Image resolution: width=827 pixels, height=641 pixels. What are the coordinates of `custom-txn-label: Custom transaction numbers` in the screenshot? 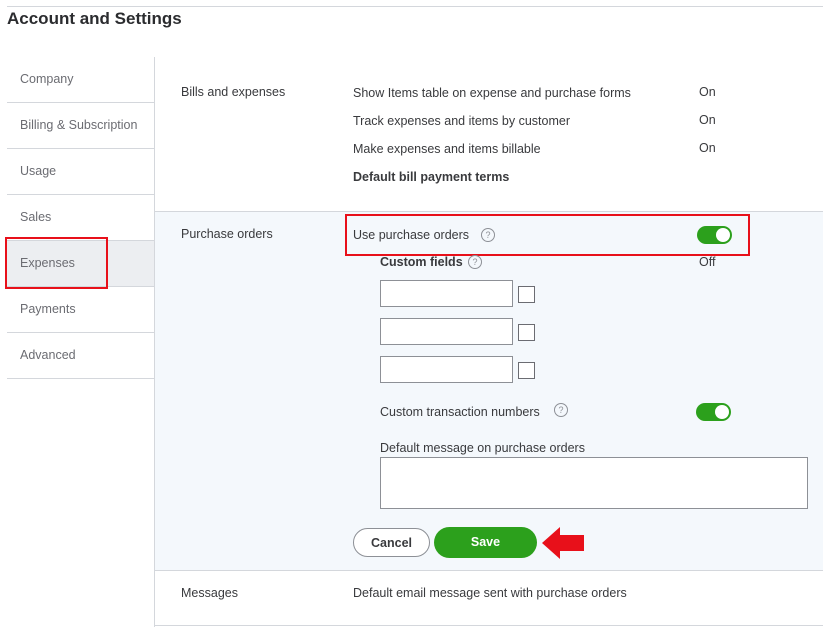 It's located at (460, 412).